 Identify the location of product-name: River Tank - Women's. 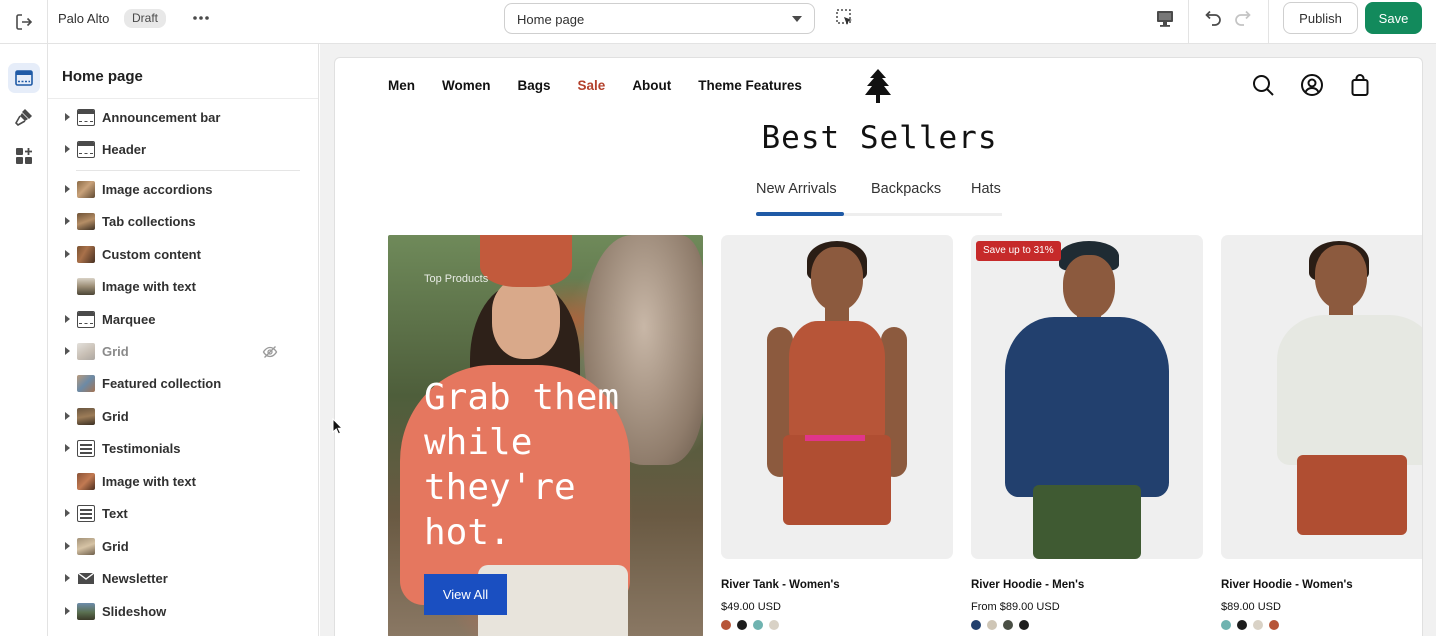
(837, 585).